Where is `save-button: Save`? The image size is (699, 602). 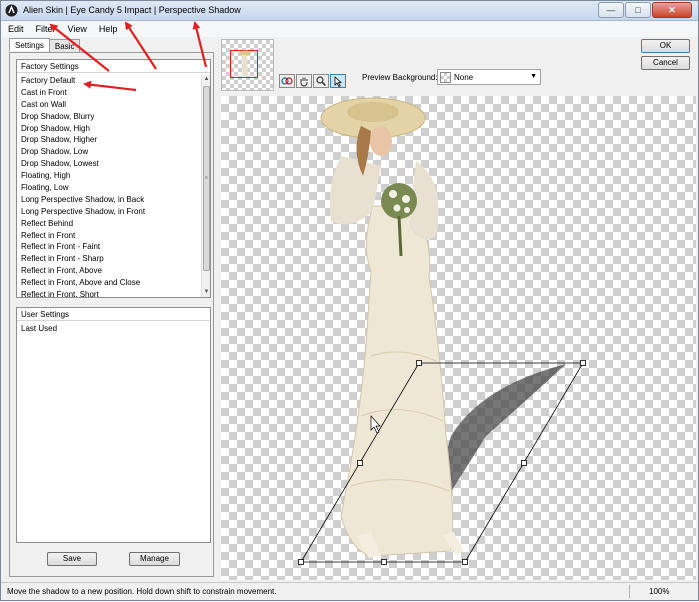
save-button: Save is located at coordinates (72, 559).